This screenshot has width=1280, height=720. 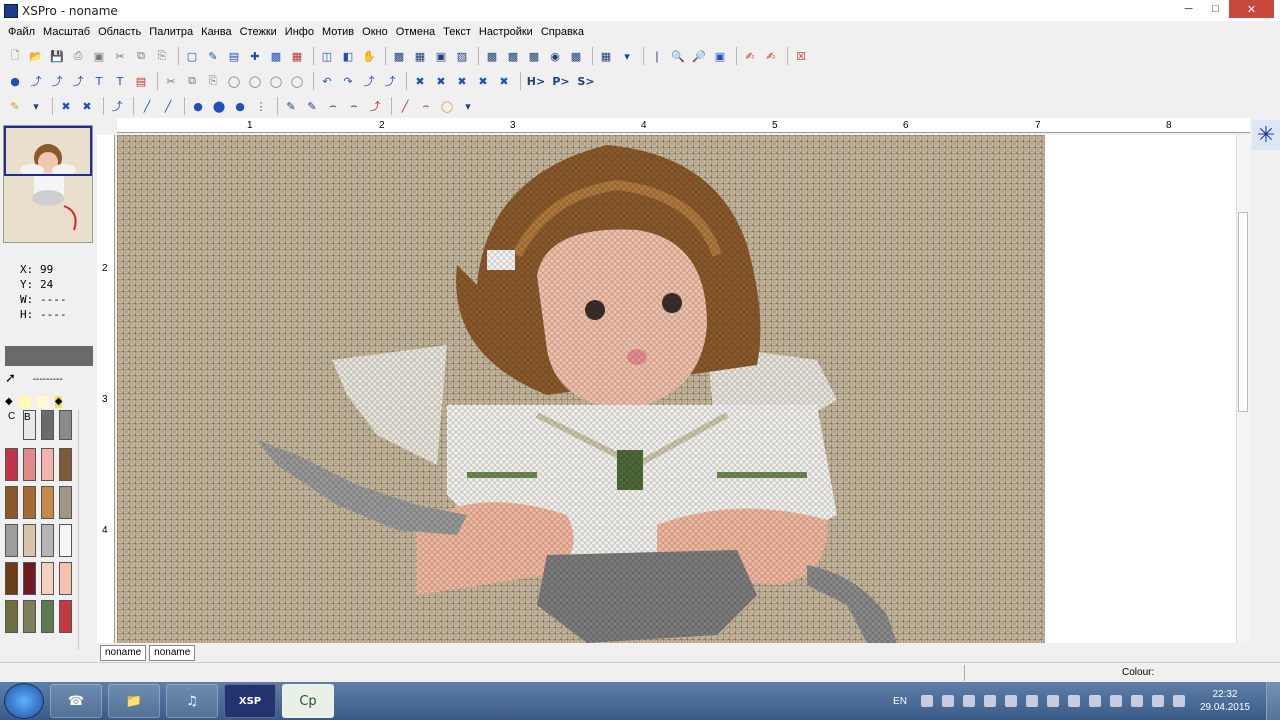 I want to click on dropdown-arrow-icon: ▾, so click(x=627, y=56).